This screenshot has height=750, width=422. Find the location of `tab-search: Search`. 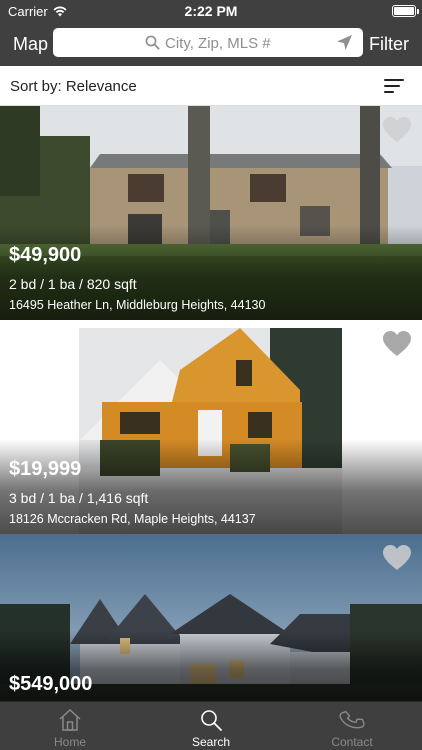

tab-search: Search is located at coordinates (211, 726).